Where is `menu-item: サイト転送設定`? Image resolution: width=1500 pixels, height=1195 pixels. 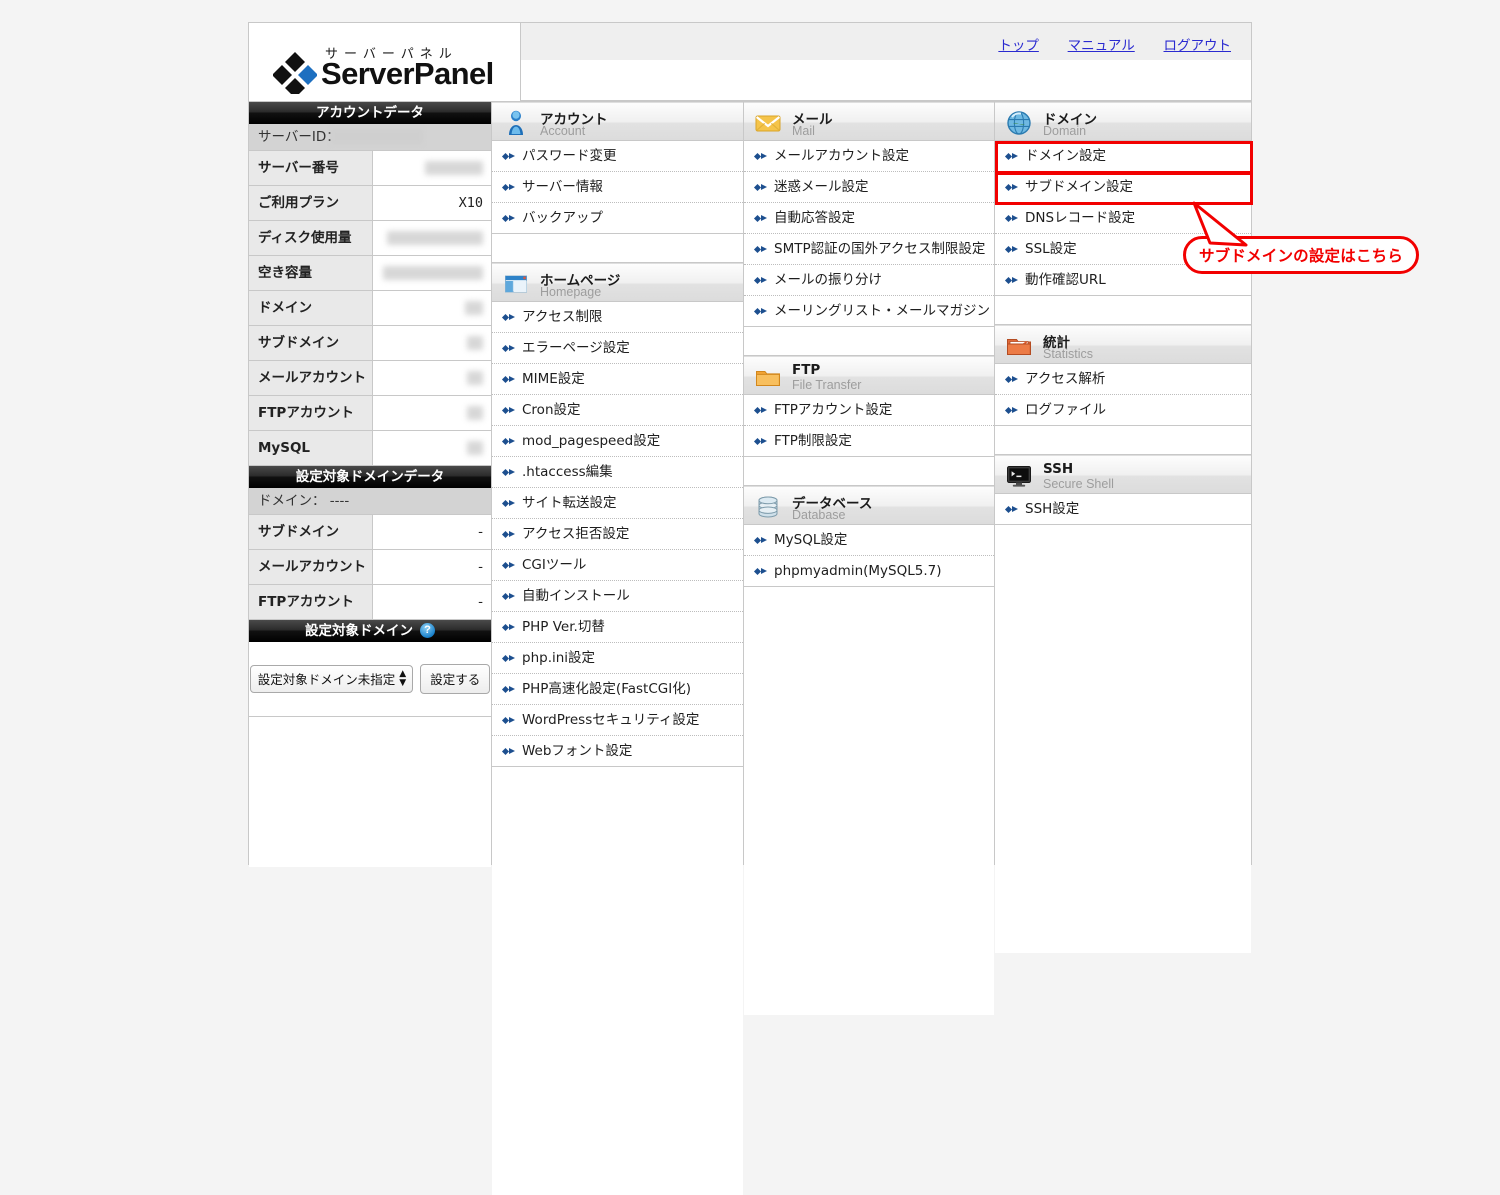
menu-item: サイト転送設定 is located at coordinates (617, 503).